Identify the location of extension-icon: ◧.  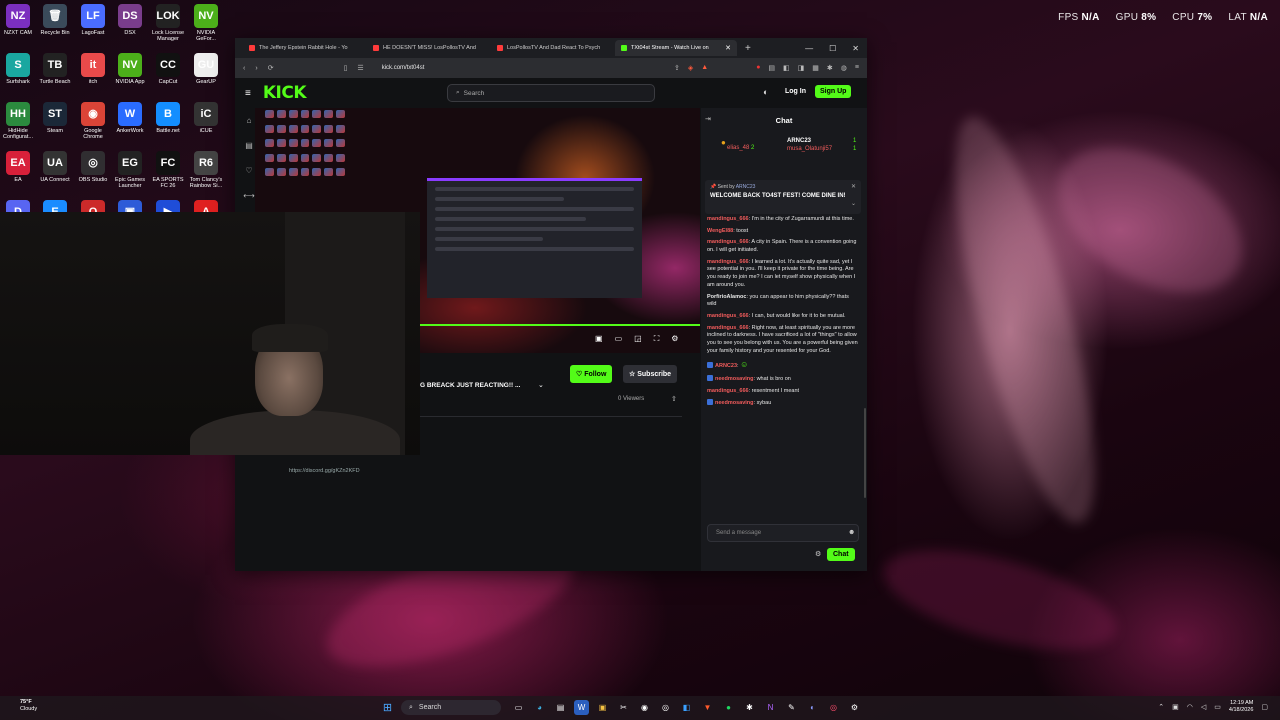
(786, 68).